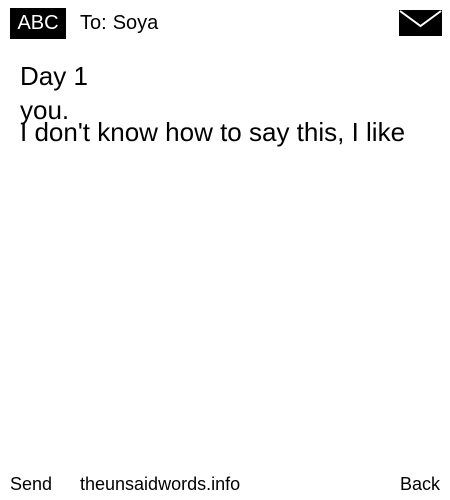  I want to click on recipient-name: Soya, so click(135, 23).